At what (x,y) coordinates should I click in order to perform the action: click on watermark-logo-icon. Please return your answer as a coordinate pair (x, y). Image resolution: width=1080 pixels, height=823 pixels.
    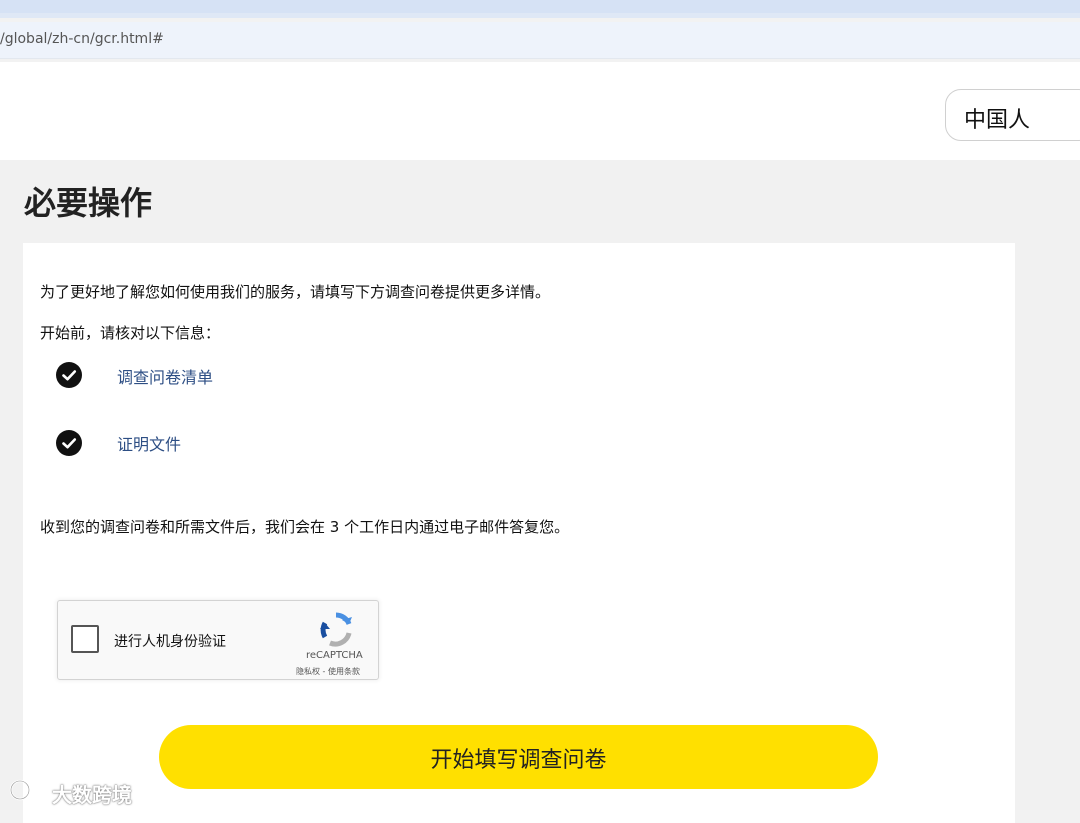
    Looking at the image, I should click on (25, 789).